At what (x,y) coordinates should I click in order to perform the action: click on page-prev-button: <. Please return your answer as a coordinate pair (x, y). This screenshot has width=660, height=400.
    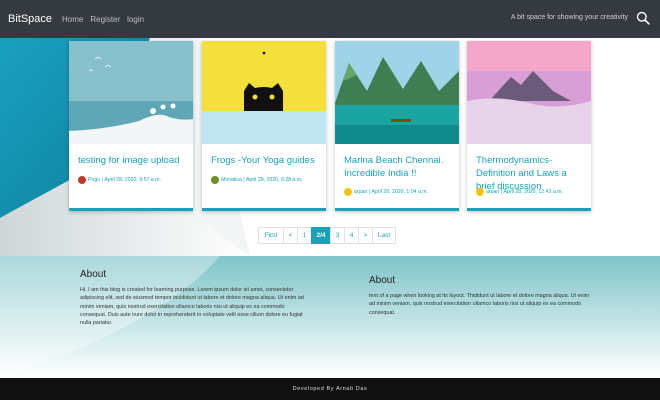
    Looking at the image, I should click on (290, 235).